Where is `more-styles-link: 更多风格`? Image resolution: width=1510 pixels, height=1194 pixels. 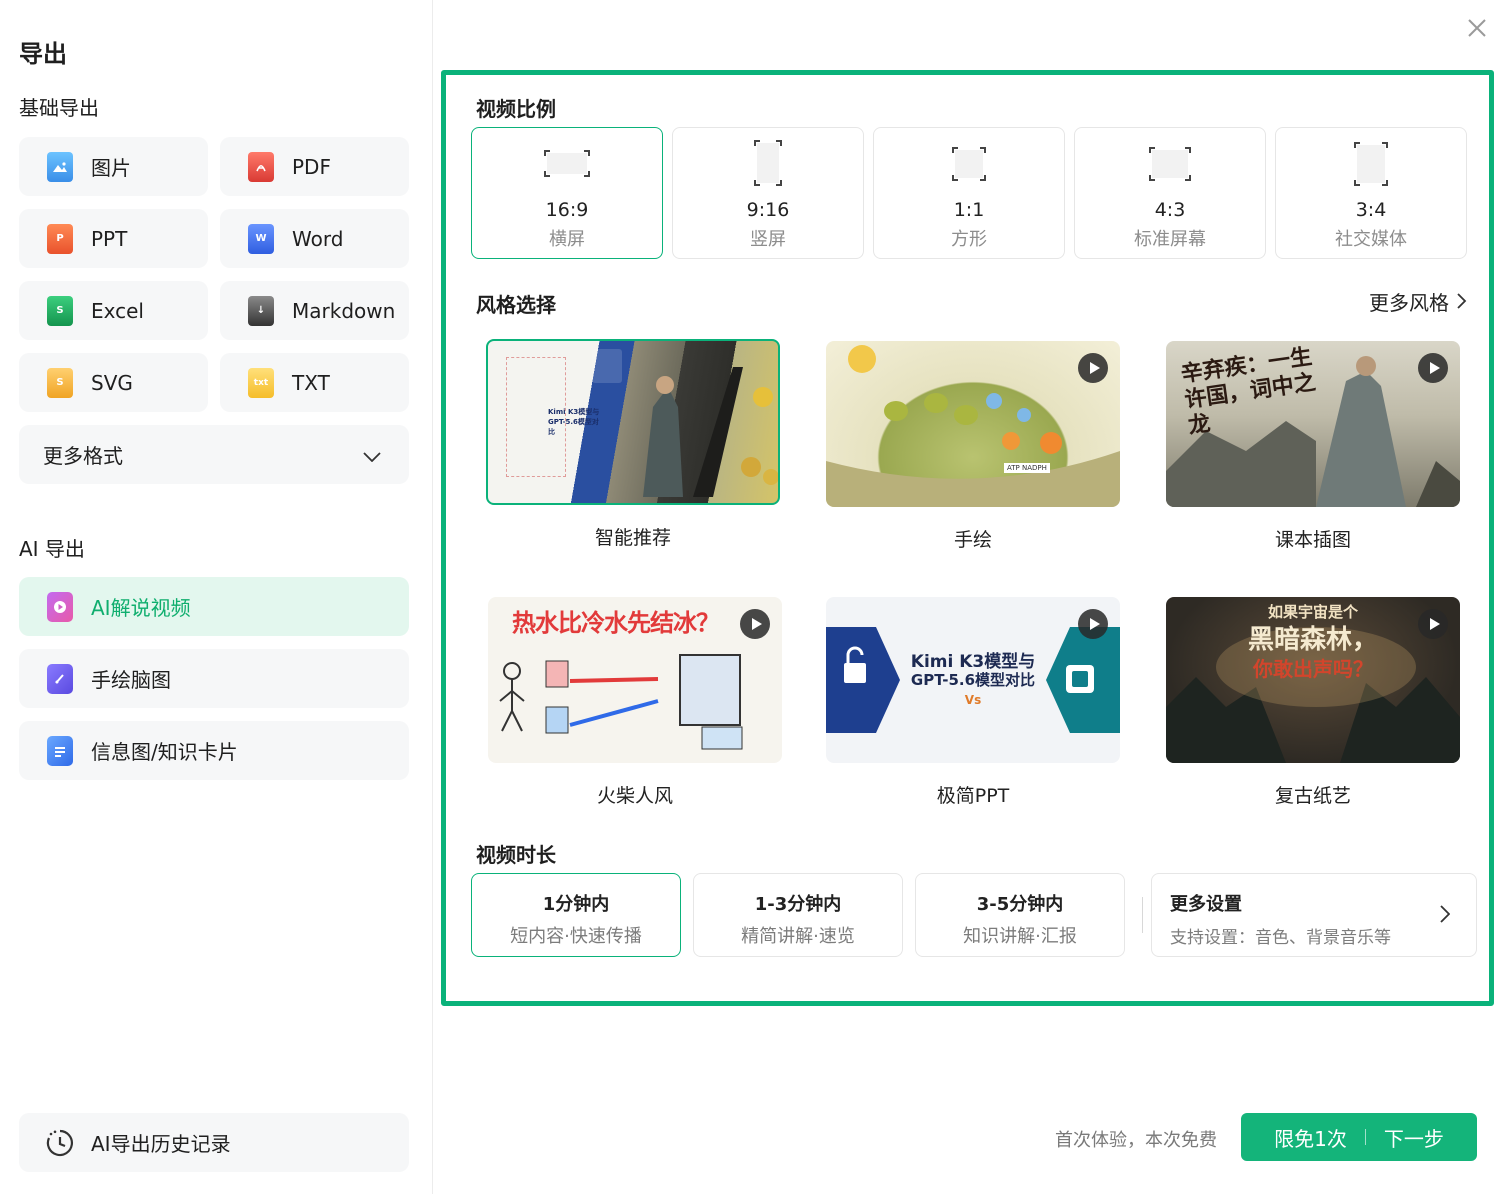
more-styles-link: 更多风格 is located at coordinates (1418, 301).